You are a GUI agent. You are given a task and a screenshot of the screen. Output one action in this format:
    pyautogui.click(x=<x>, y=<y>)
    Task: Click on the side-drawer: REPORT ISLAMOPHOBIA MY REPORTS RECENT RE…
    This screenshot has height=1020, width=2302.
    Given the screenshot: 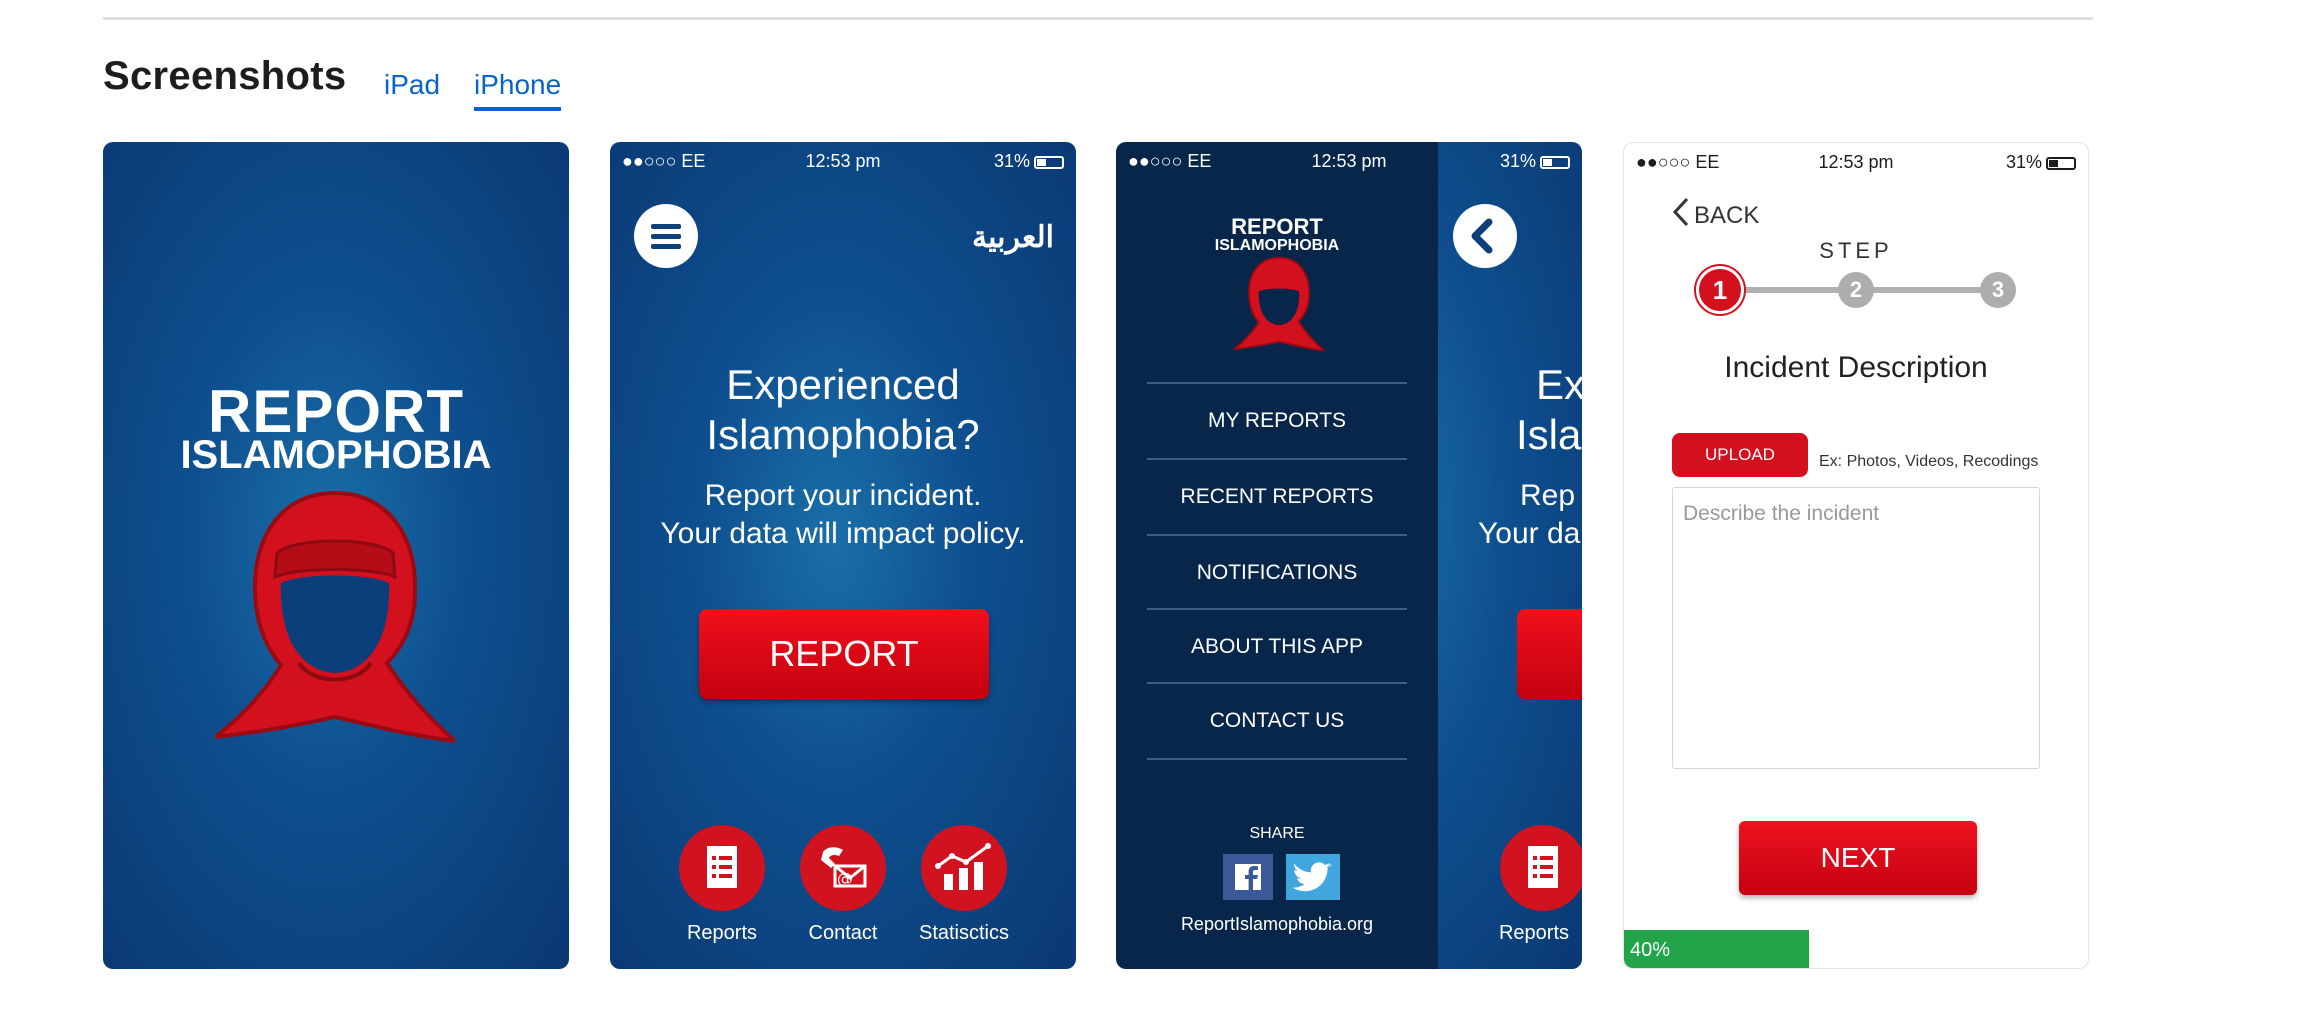 What is the action you would take?
    pyautogui.click(x=1277, y=555)
    